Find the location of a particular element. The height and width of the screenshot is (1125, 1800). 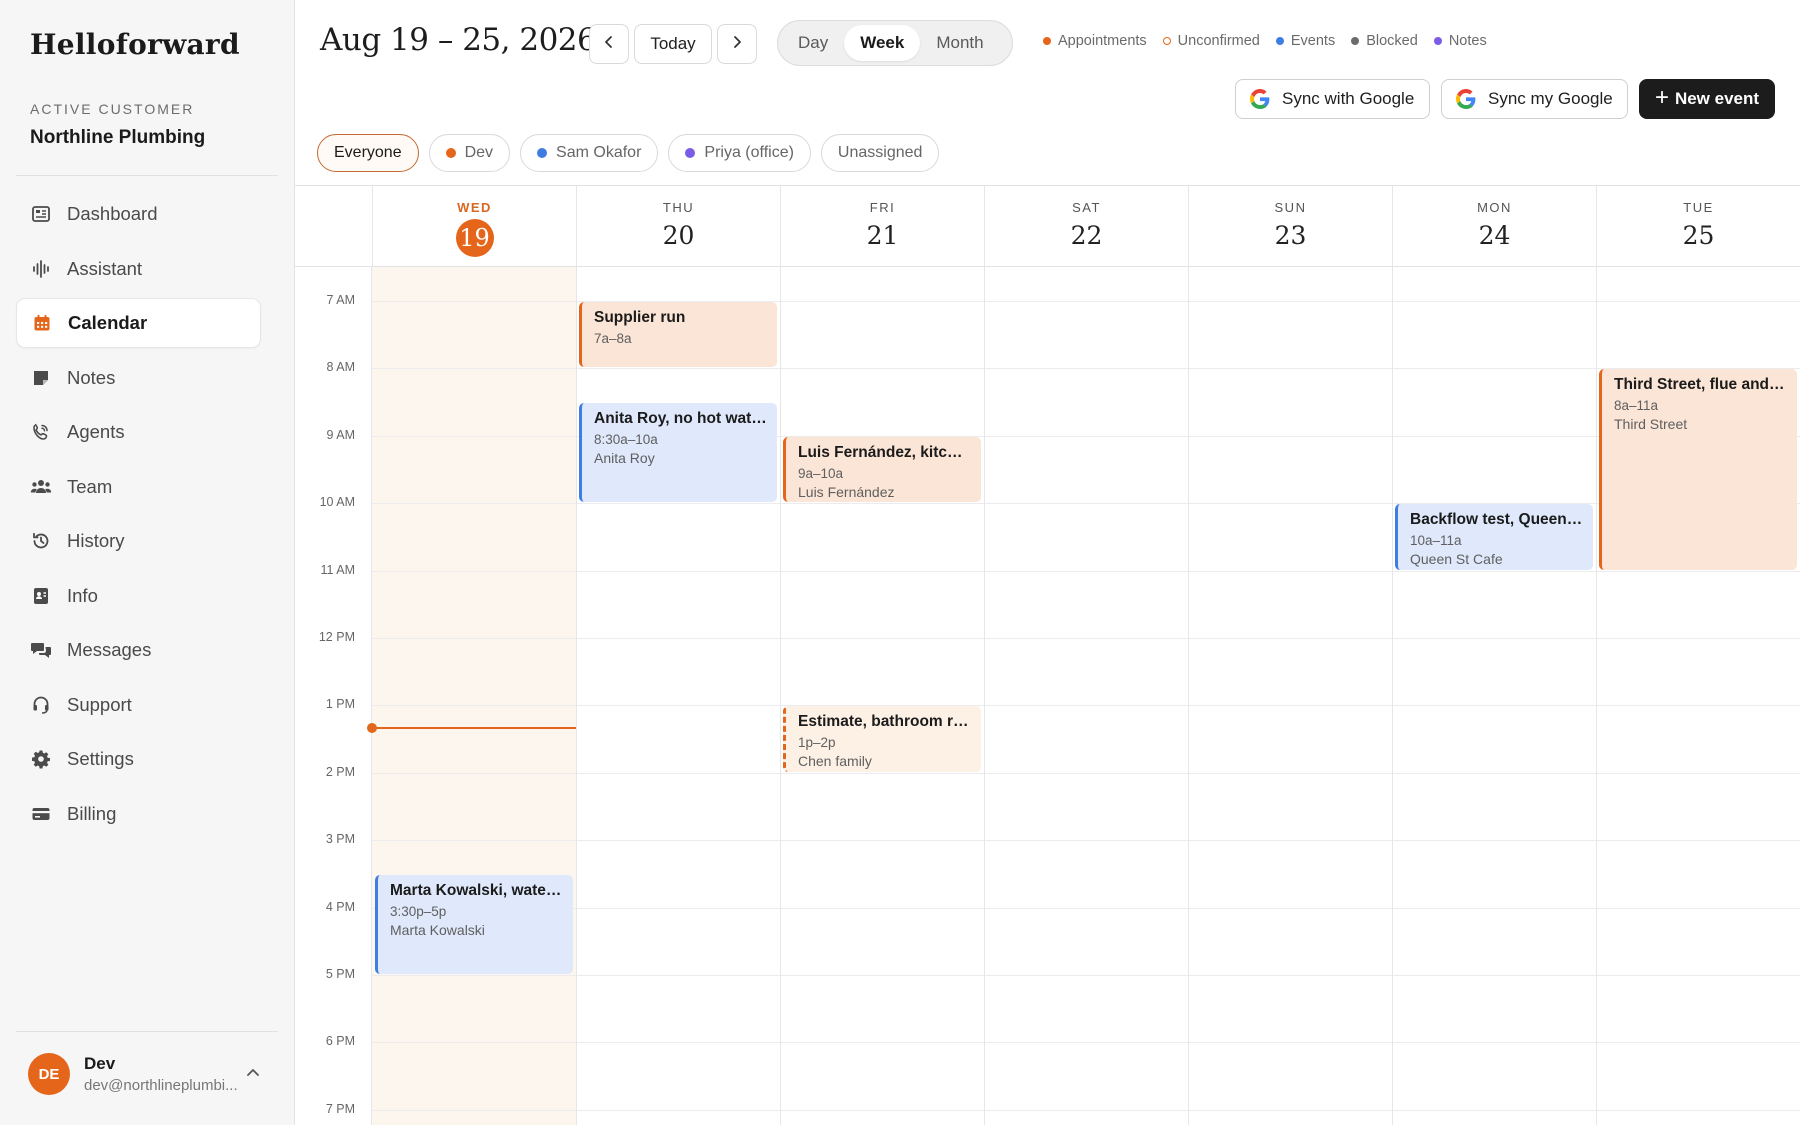

hour-label: 7 AM is located at coordinates (341, 300).